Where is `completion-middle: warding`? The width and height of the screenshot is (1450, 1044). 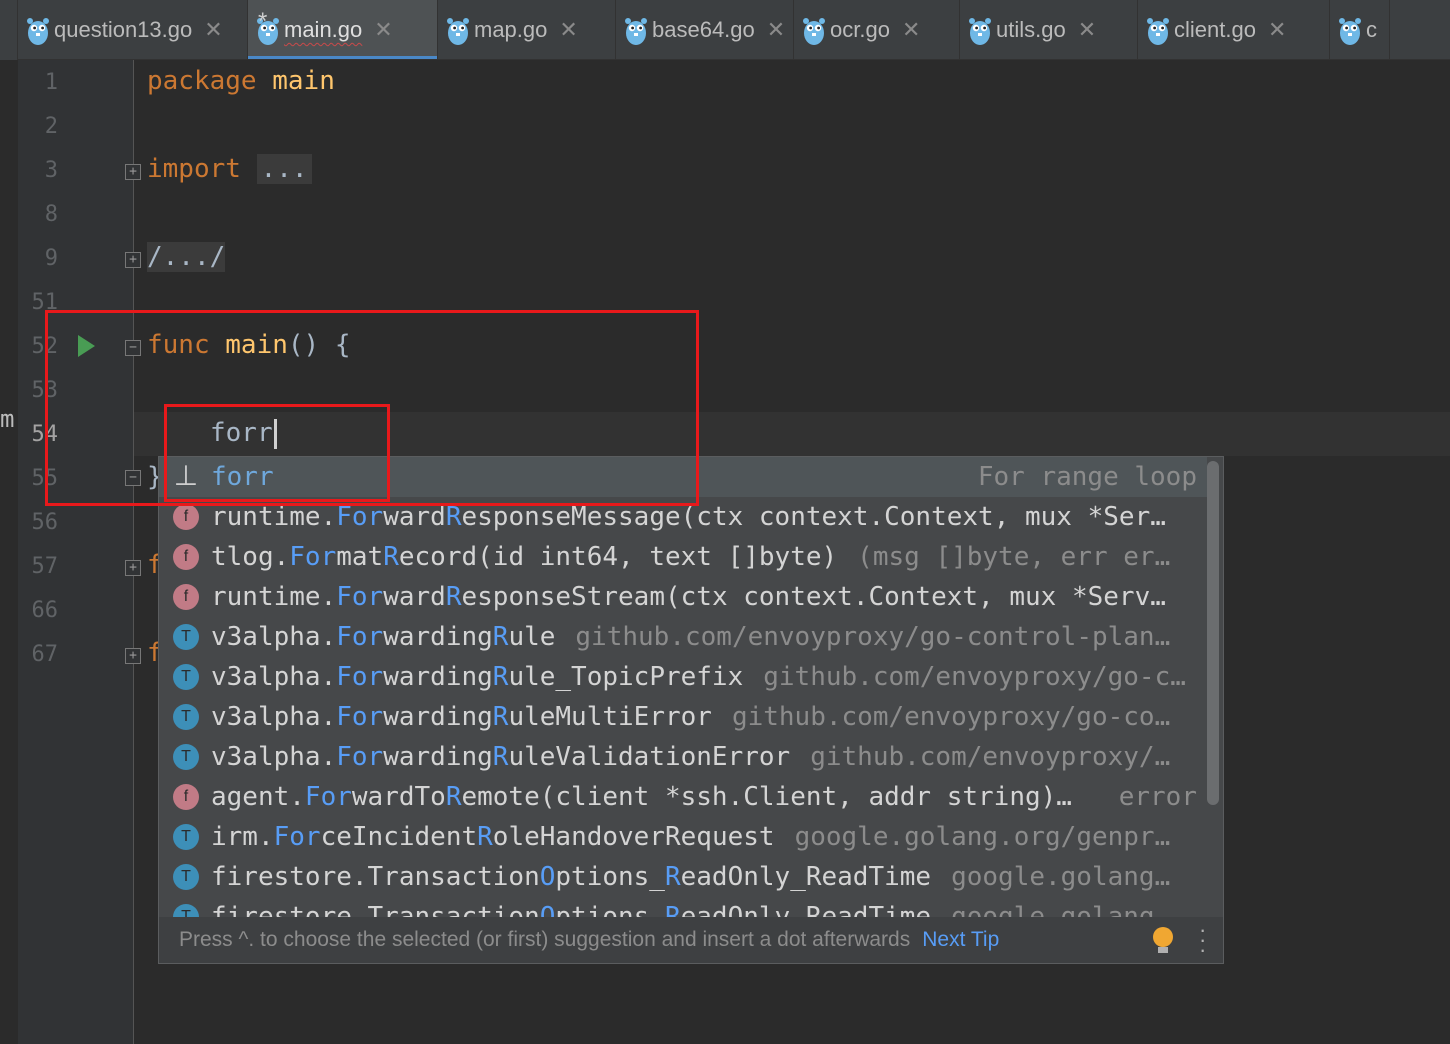
completion-middle: warding is located at coordinates (438, 717).